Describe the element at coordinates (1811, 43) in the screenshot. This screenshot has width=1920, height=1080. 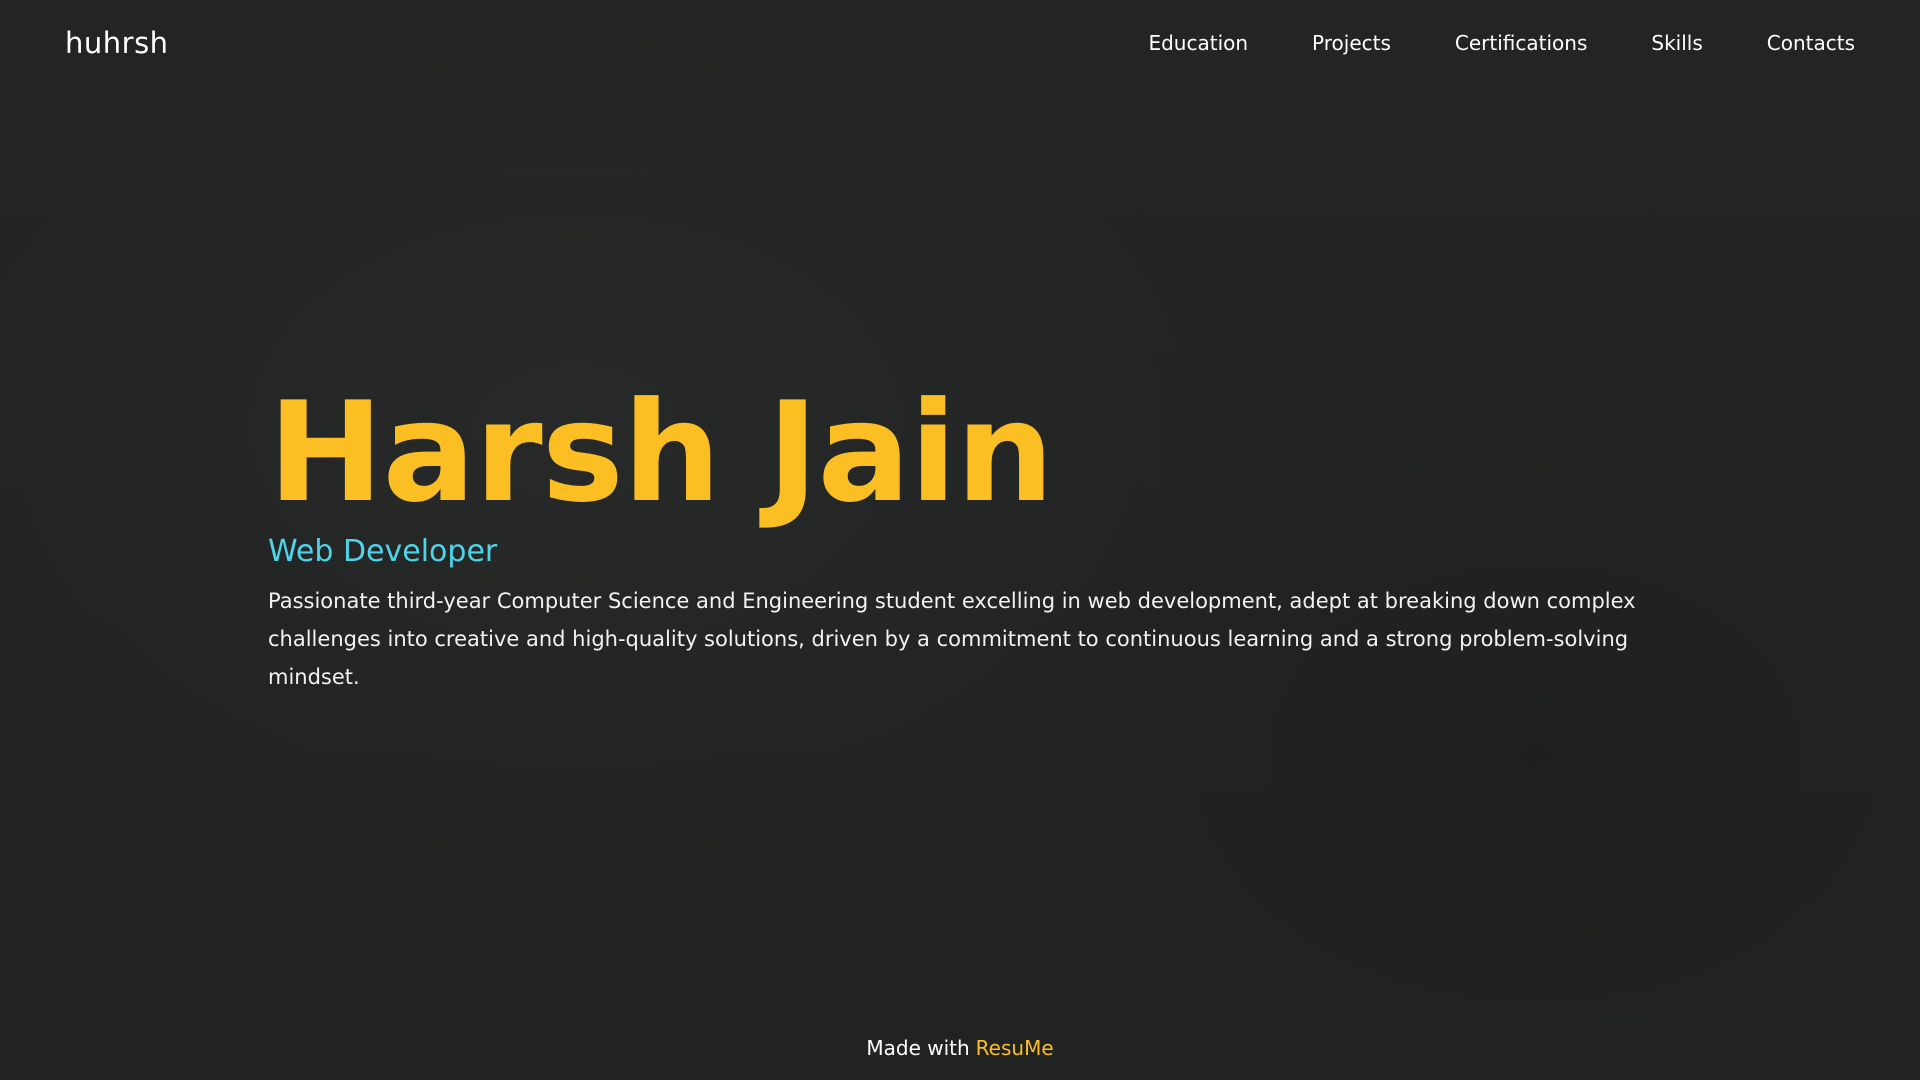
I see `nav-link-contacts: Contacts` at that location.